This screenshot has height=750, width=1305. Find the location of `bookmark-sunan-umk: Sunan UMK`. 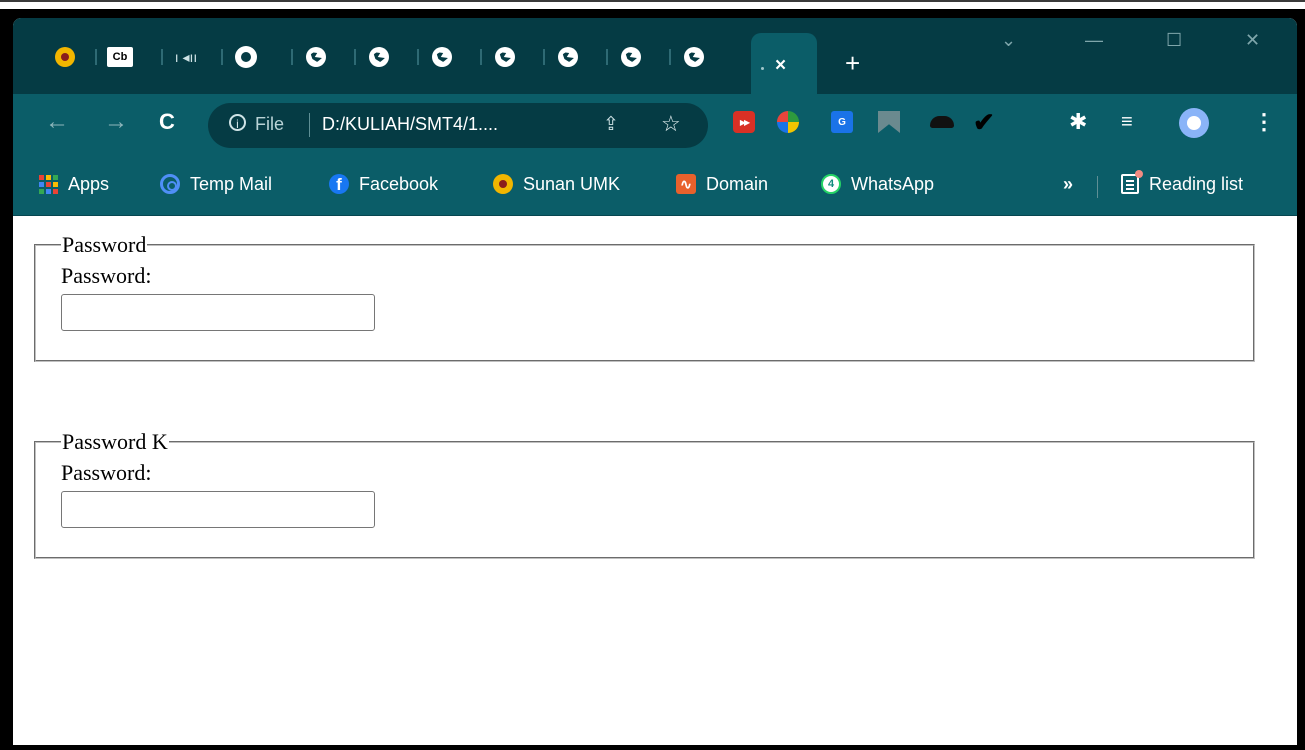

bookmark-sunan-umk: Sunan UMK is located at coordinates (556, 184).